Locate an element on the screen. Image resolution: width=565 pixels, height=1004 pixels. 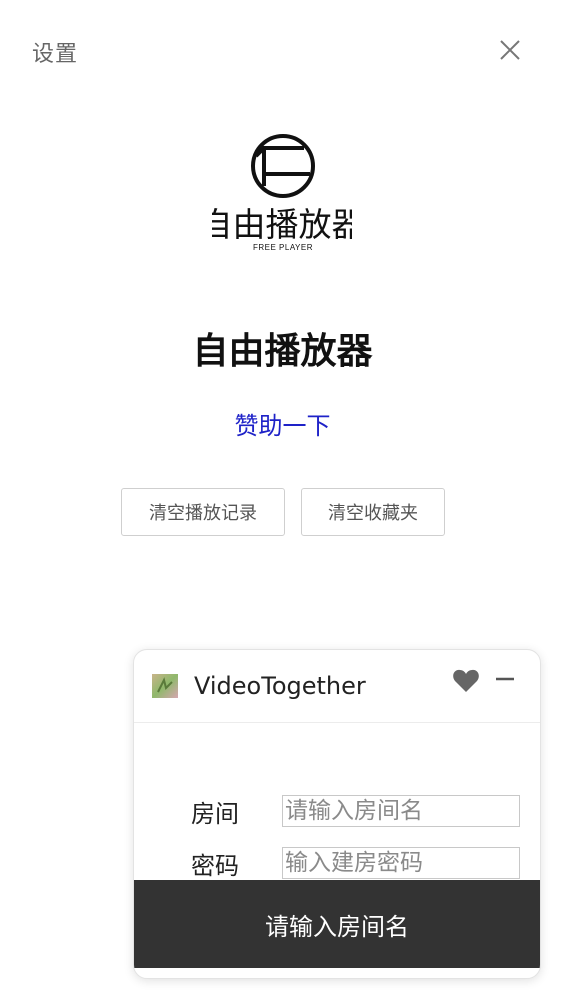
sponsor-link: 赞助一下 is located at coordinates (282, 423).